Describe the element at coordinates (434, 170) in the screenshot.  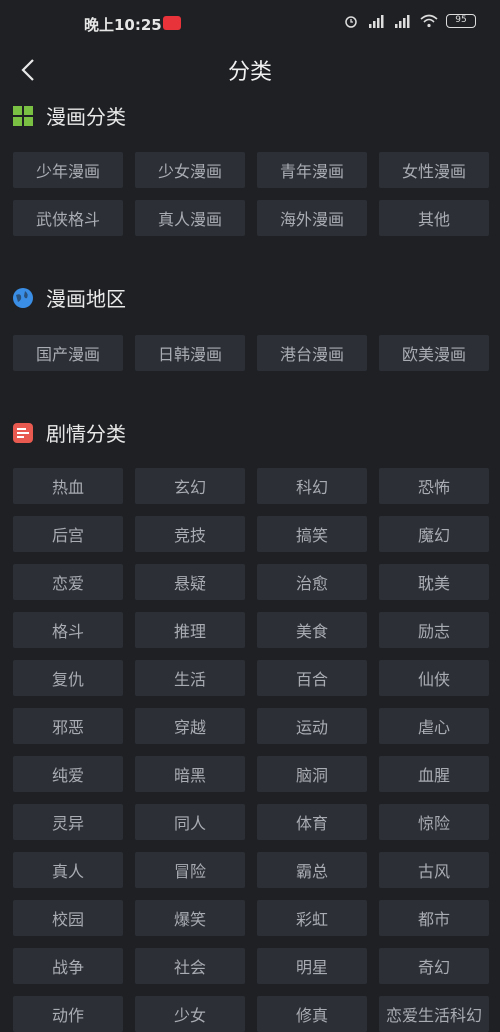
I see `category-chip: 女性漫画` at that location.